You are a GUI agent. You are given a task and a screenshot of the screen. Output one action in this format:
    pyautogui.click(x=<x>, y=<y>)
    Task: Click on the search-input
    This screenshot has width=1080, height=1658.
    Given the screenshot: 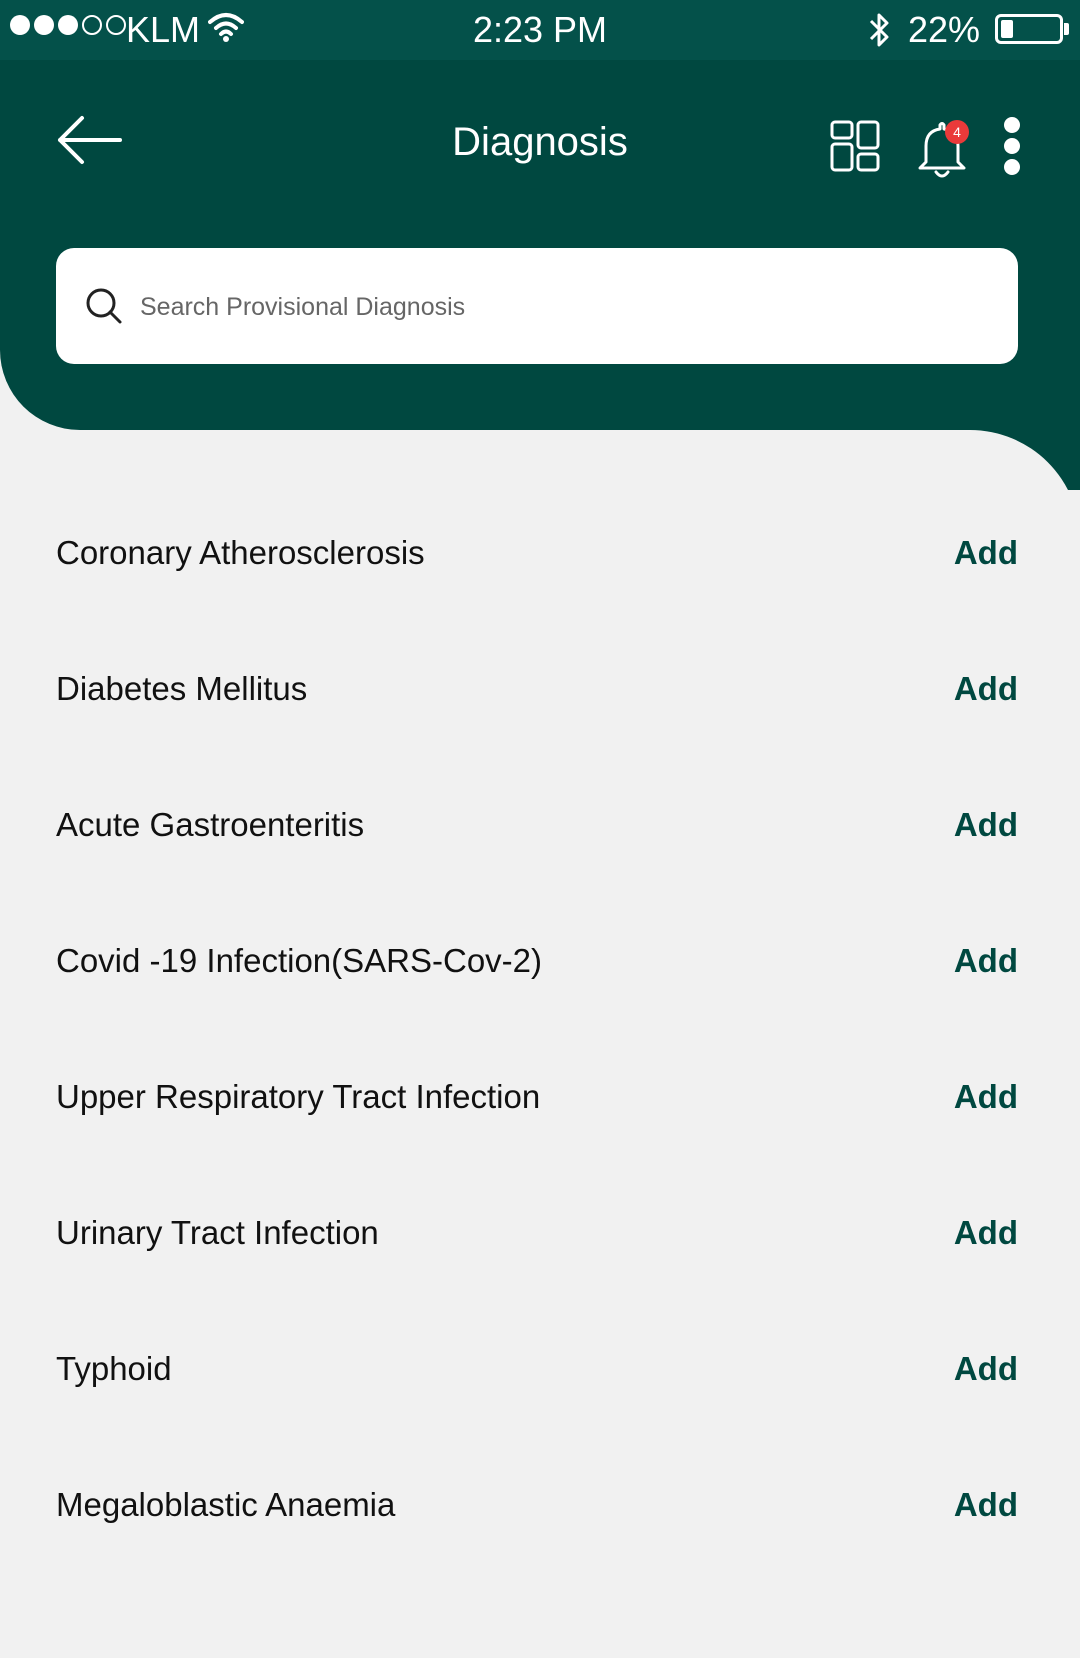 What is the action you would take?
    pyautogui.click(x=560, y=307)
    